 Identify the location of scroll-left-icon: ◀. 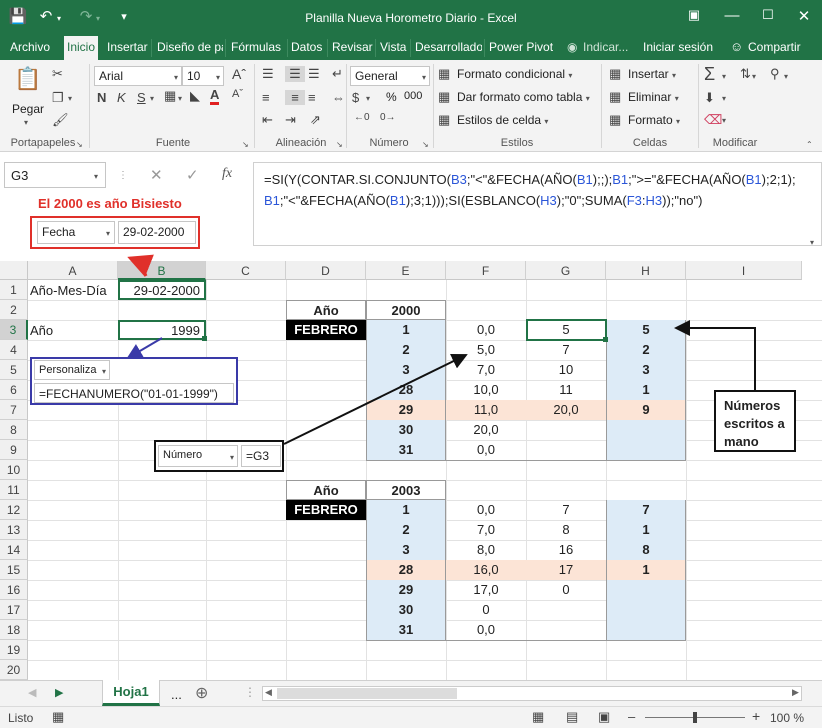
(268, 692).